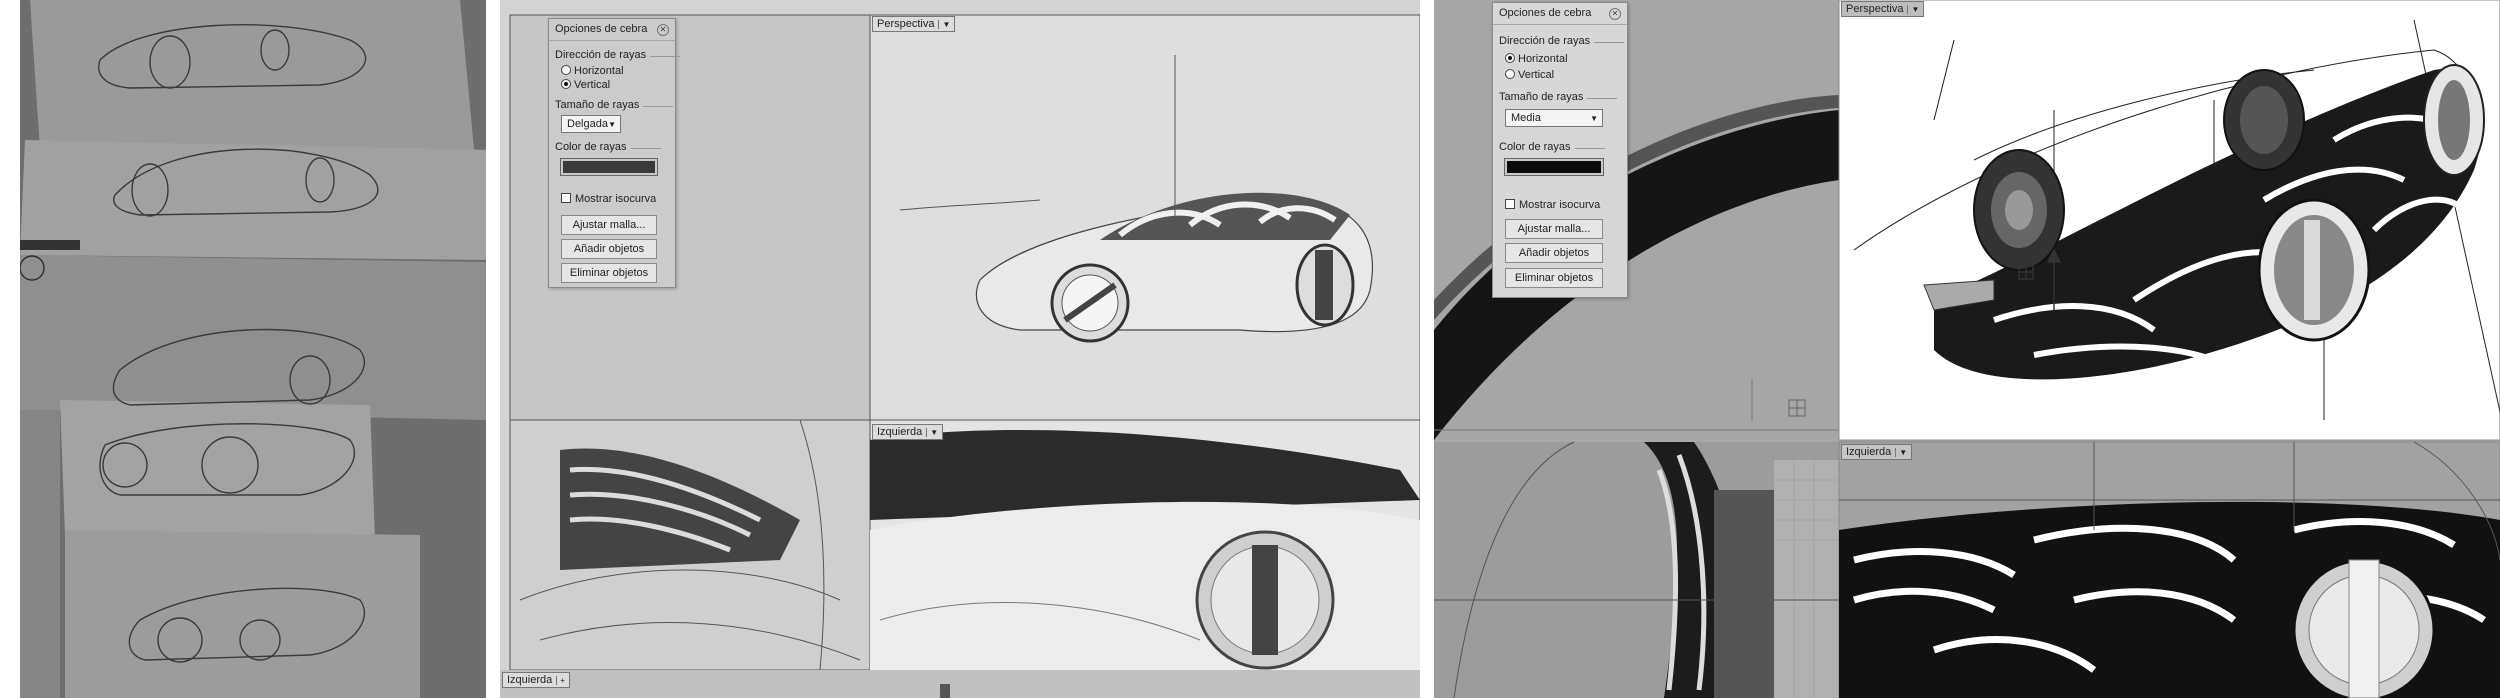  I want to click on add-tab-icon: +, so click(560, 680).